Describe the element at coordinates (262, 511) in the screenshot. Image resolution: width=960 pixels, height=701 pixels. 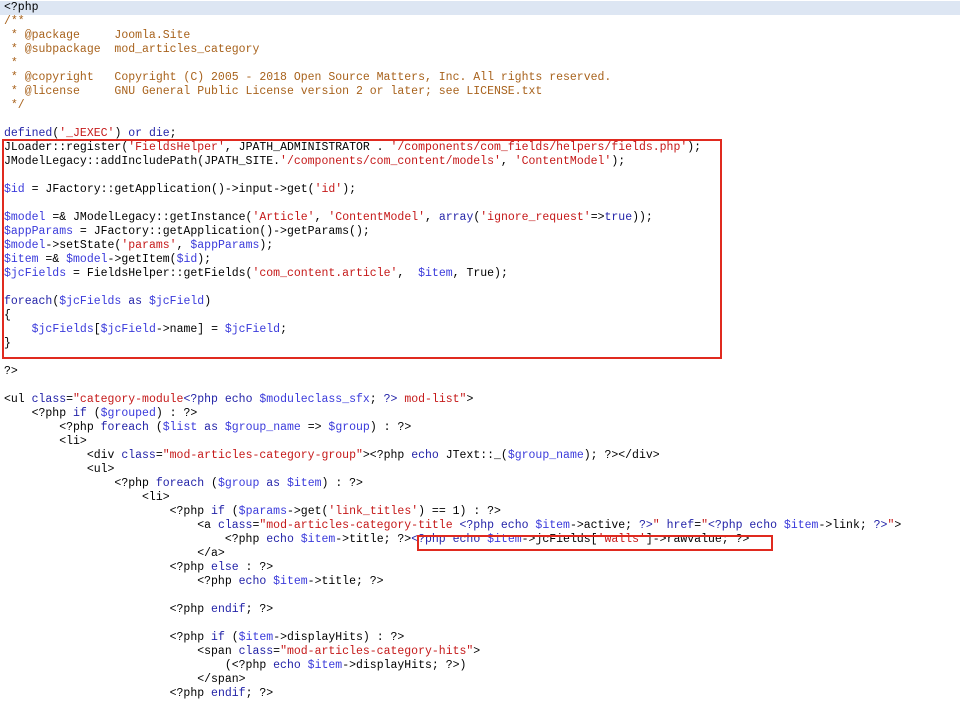
I see `code-token: $params` at that location.